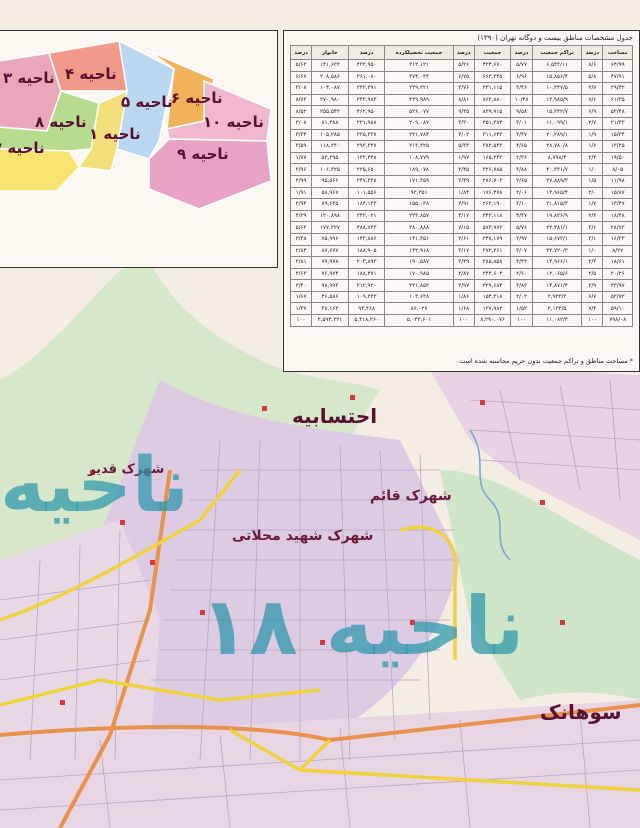 The height and width of the screenshot is (828, 640). What do you see at coordinates (557, 158) in the screenshot?
I see `table-cell: ۸,۷۹۸/۴` at bounding box center [557, 158].